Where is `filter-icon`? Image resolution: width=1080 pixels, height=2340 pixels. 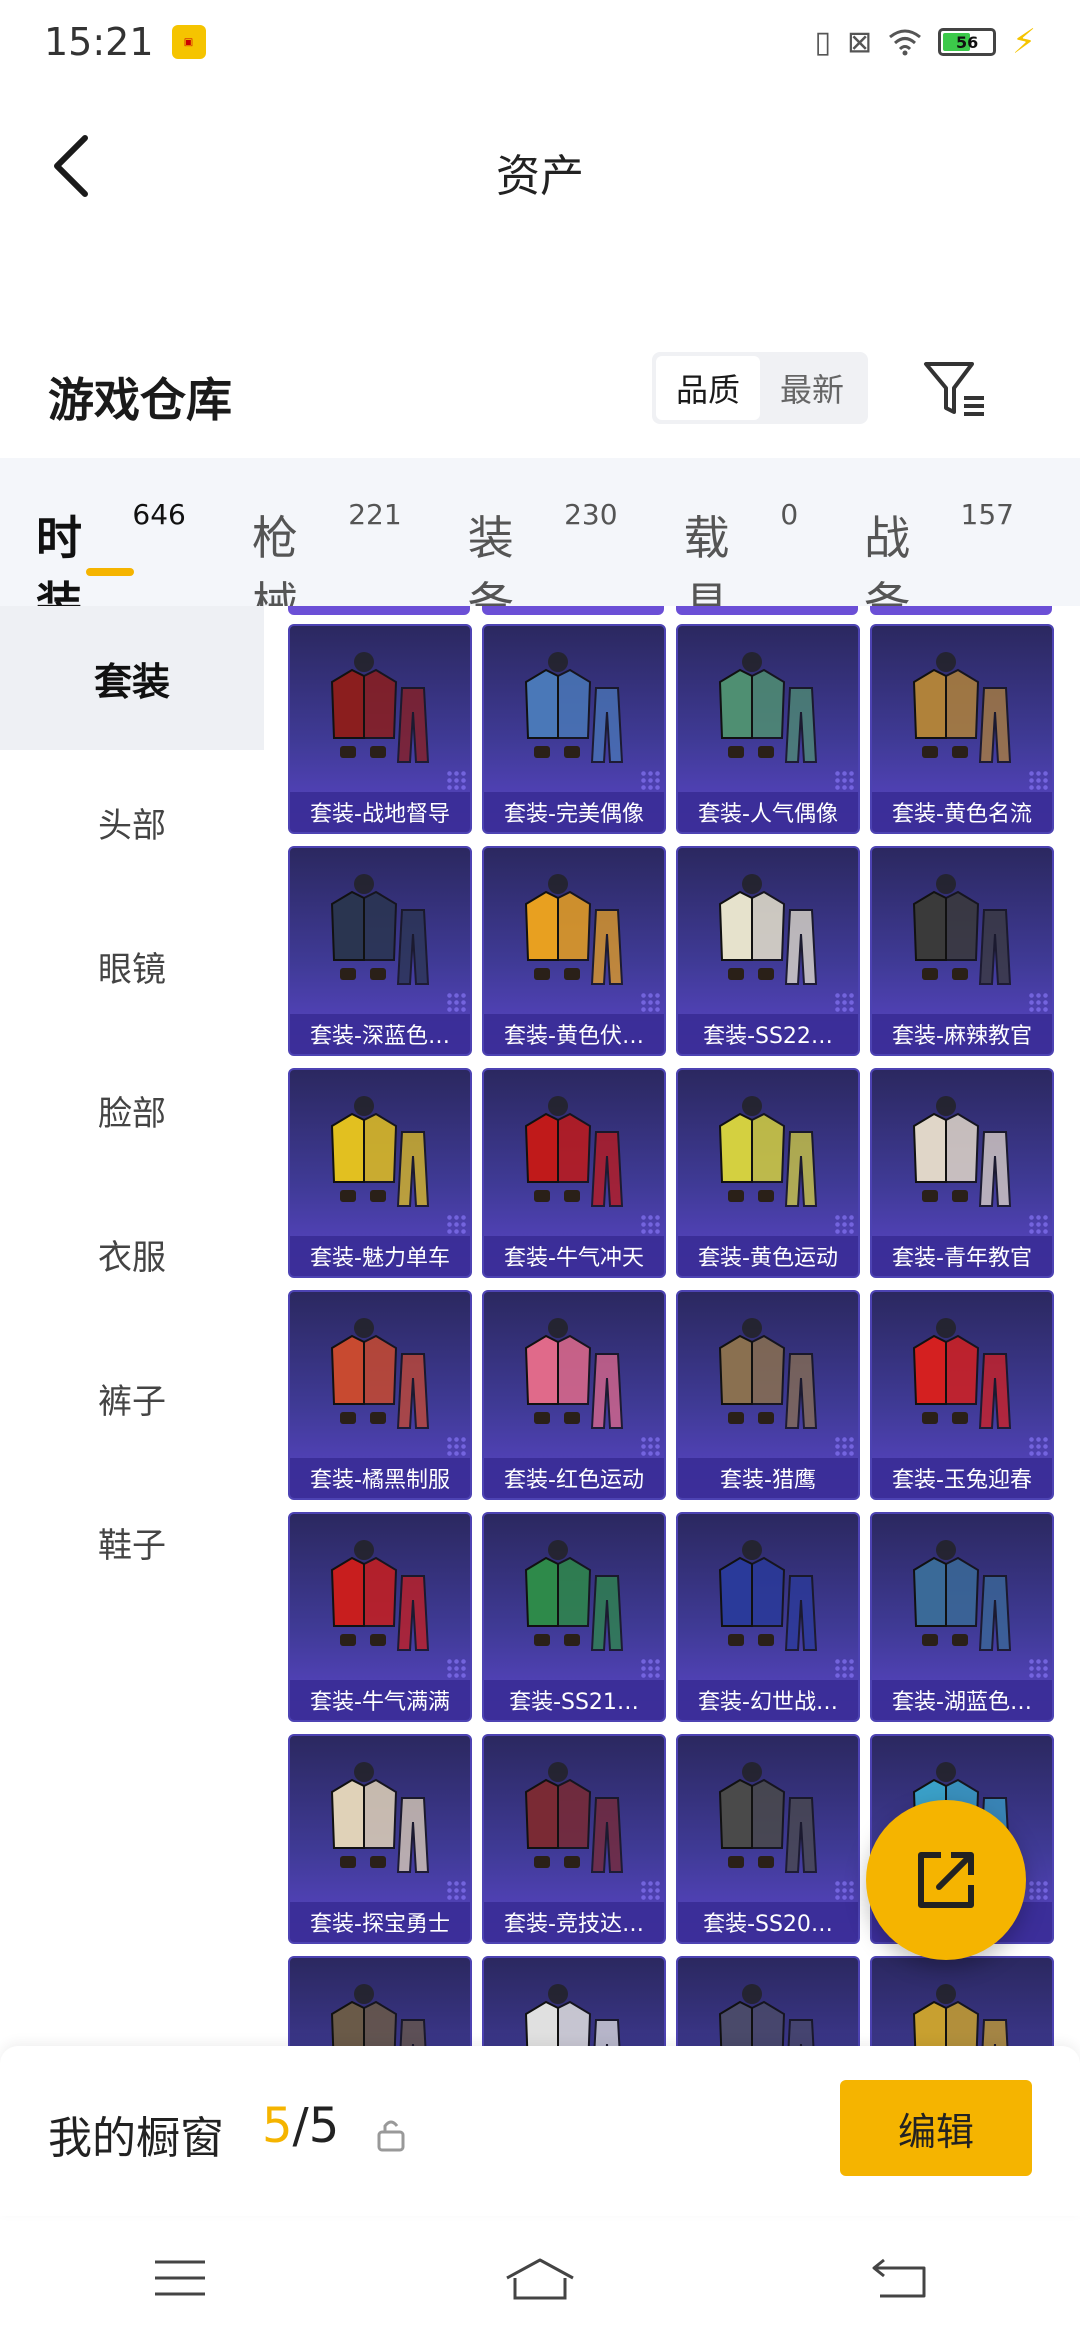 filter-icon is located at coordinates (954, 389).